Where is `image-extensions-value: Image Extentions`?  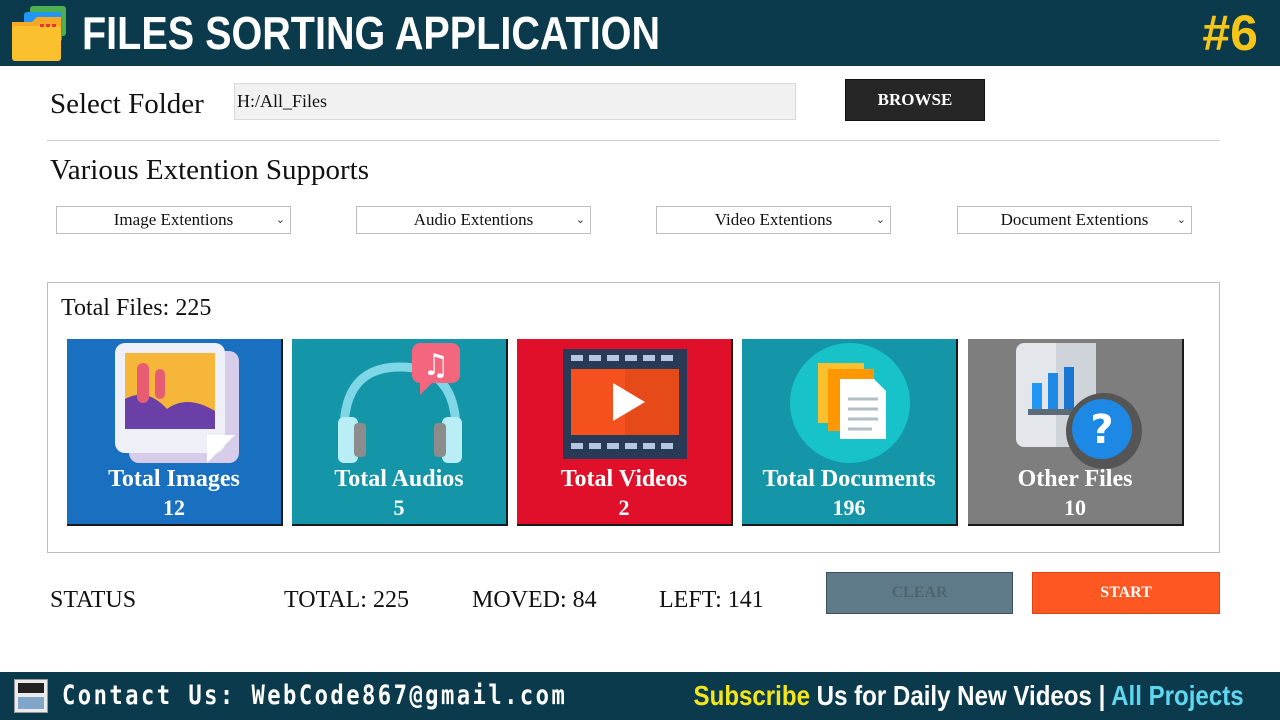
image-extensions-value: Image Extentions is located at coordinates (173, 219).